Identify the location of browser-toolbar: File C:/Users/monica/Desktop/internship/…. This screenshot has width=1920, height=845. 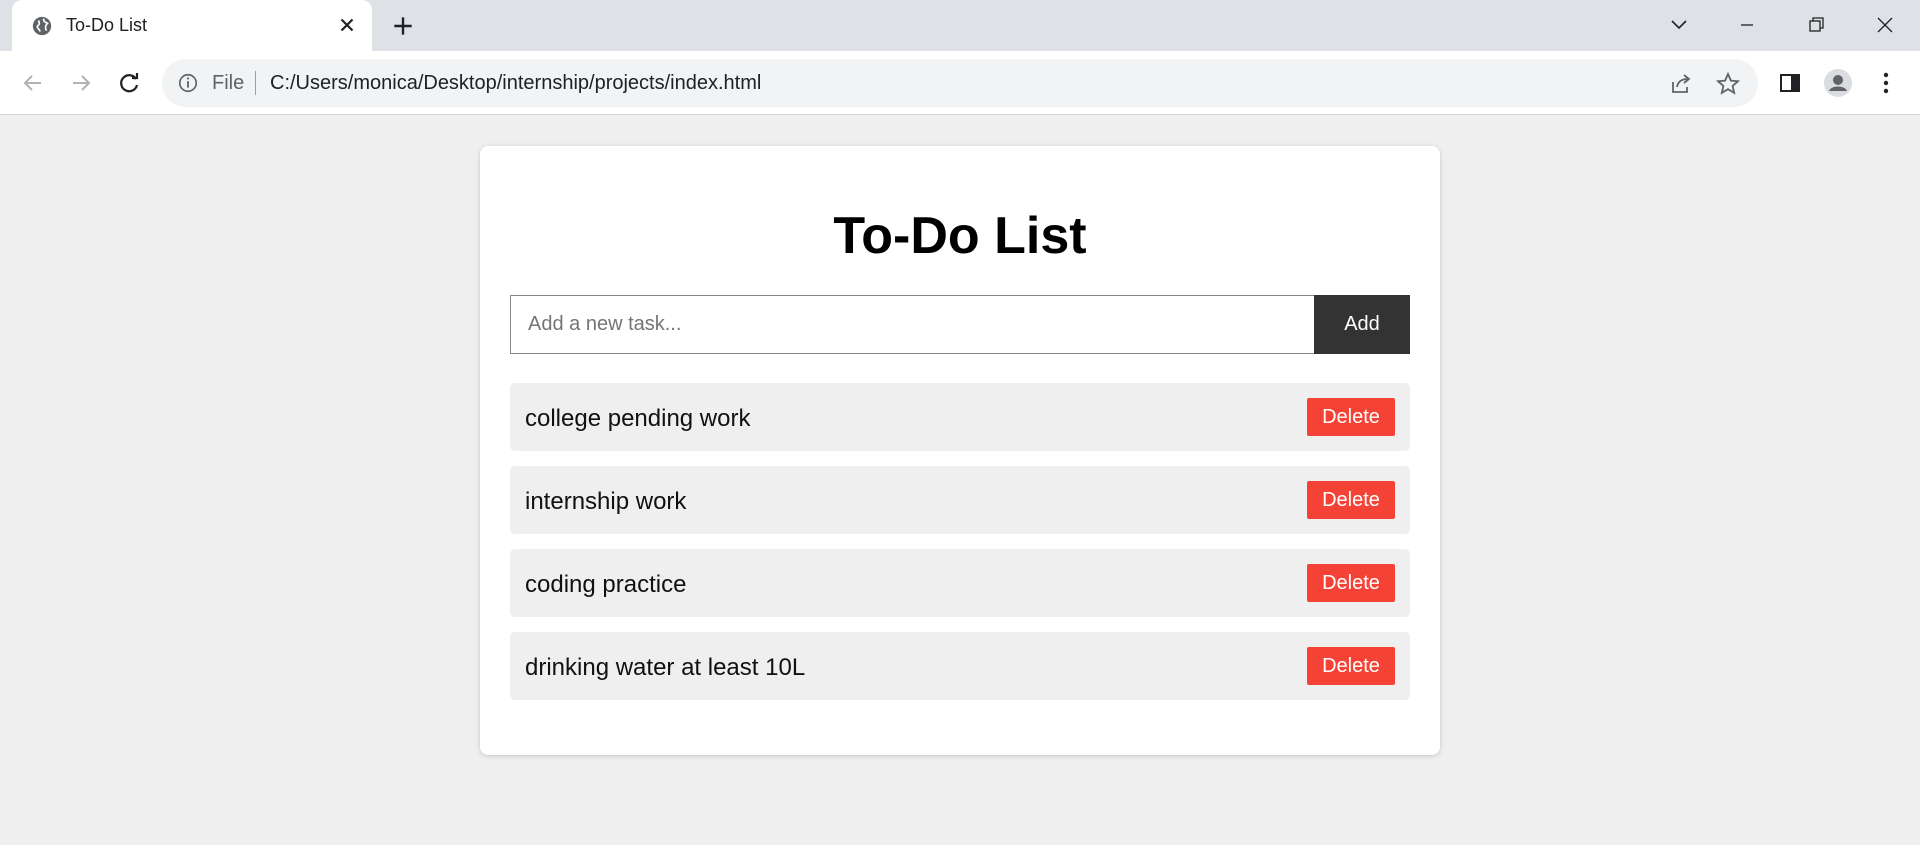
(960, 83).